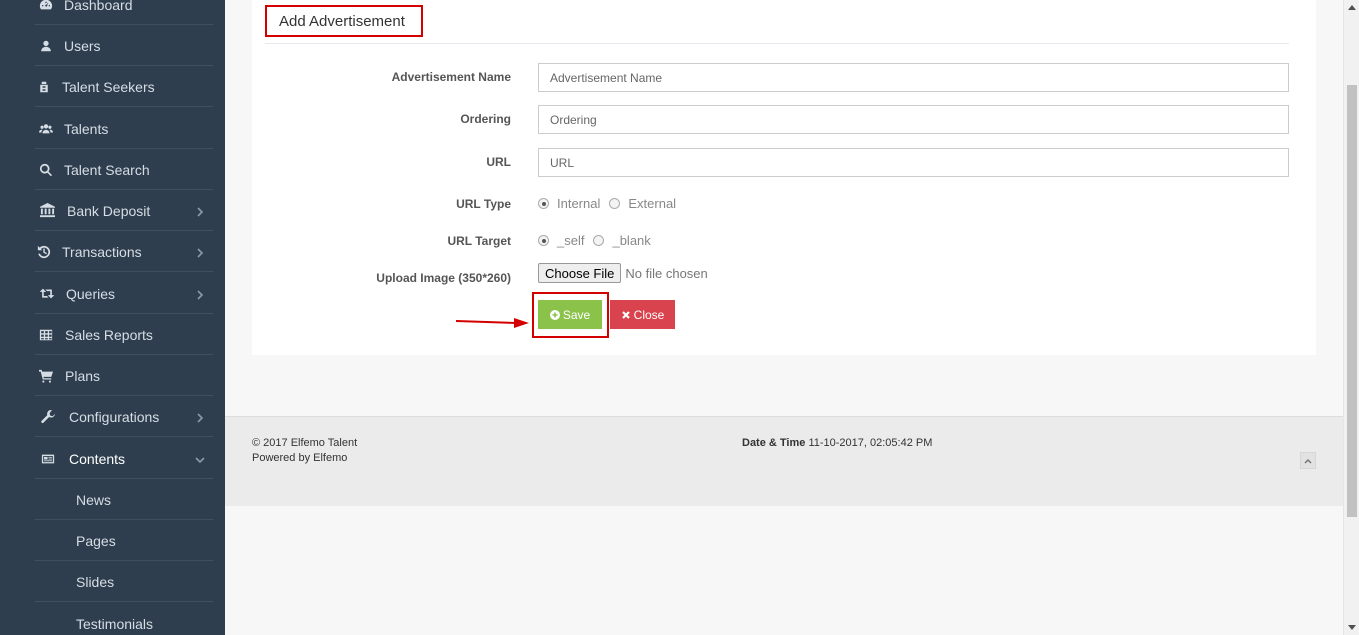 This screenshot has height=635, width=1359. I want to click on sidebar-item-talent-search: Talent Search, so click(112, 169).